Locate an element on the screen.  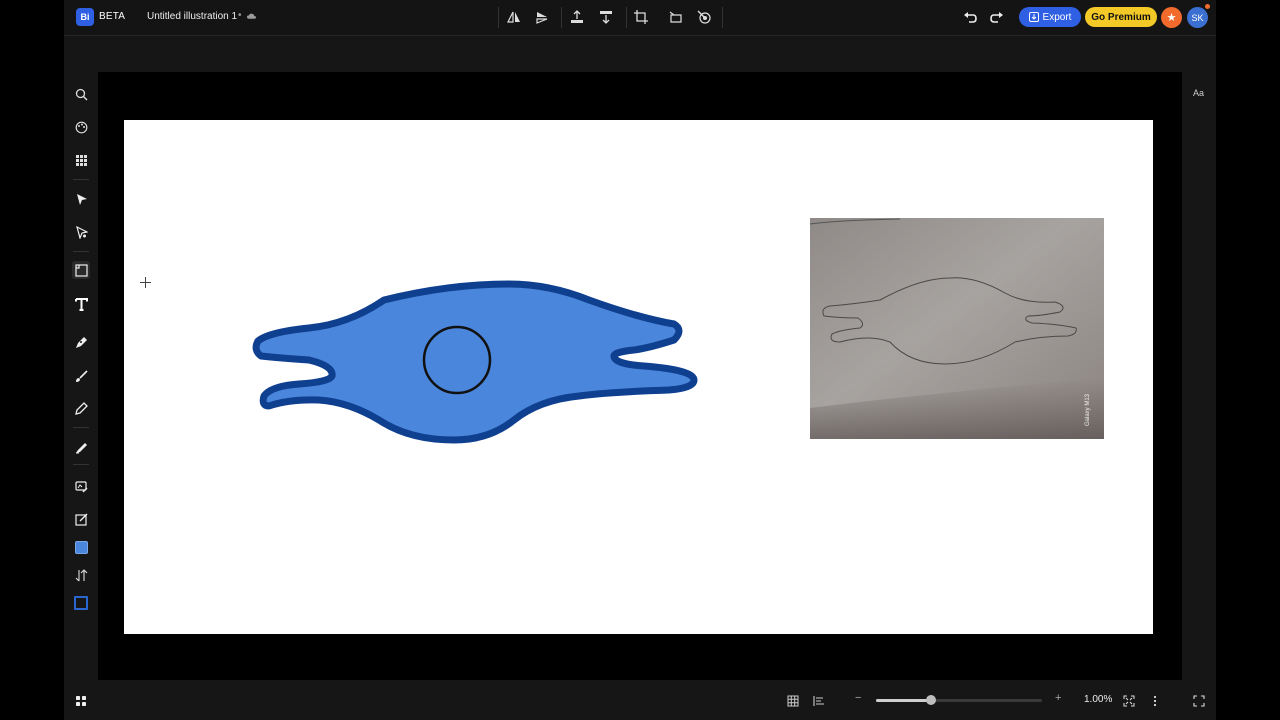
star-icon: ★ is located at coordinates (1171, 17).